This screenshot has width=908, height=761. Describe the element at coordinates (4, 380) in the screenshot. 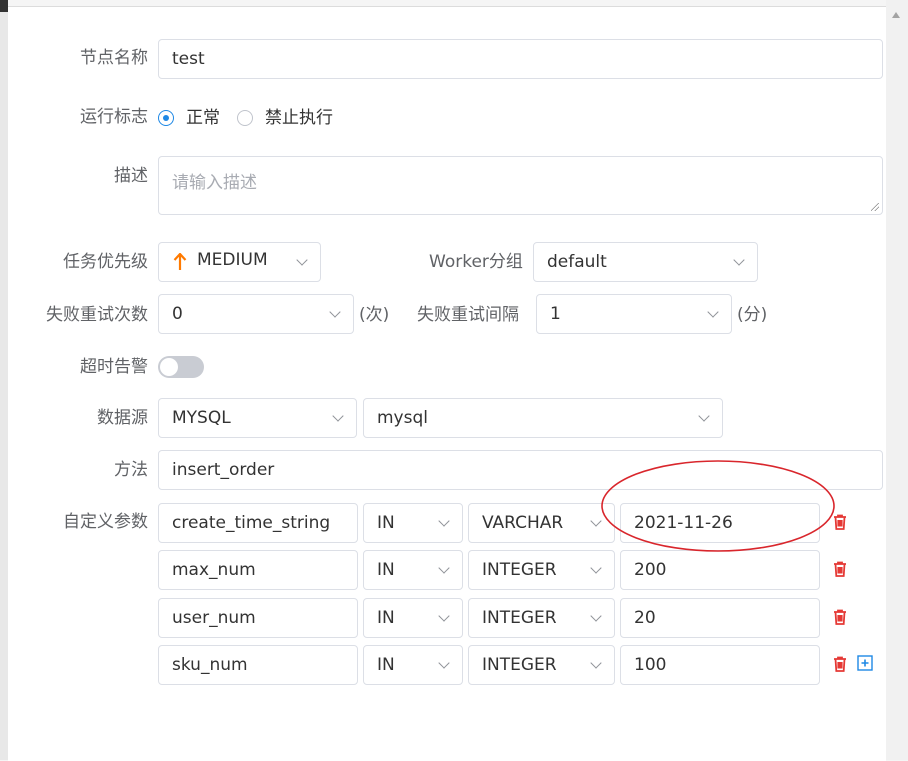

I see `left-strip` at that location.